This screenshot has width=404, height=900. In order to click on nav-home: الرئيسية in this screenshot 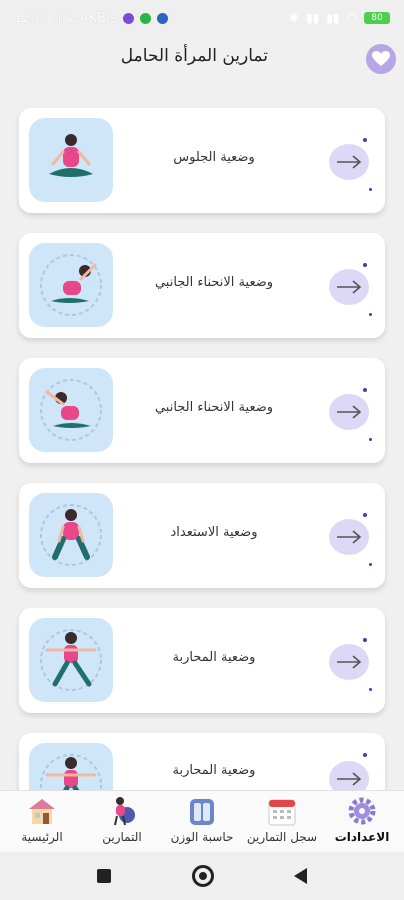, I will do `click(42, 823)`.